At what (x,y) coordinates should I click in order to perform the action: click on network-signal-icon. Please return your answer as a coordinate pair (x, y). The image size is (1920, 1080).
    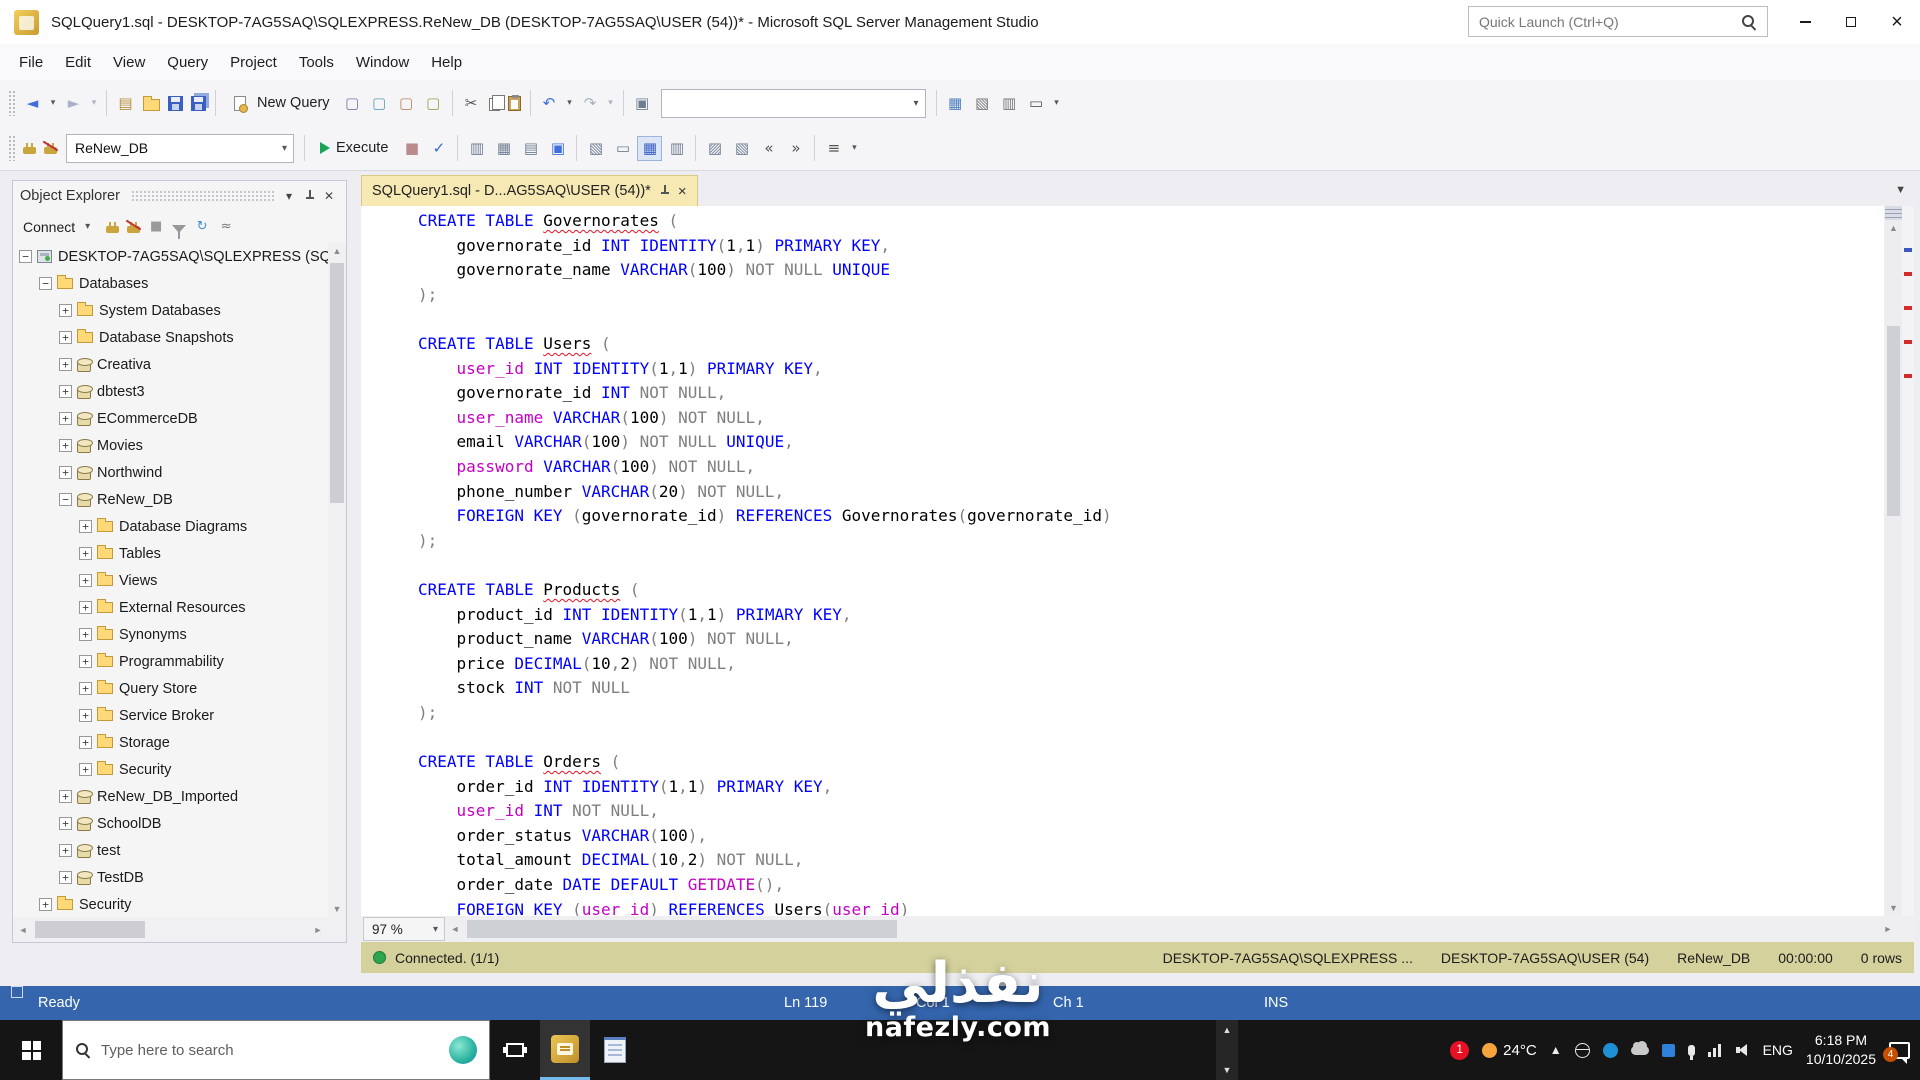
    Looking at the image, I should click on (1715, 1050).